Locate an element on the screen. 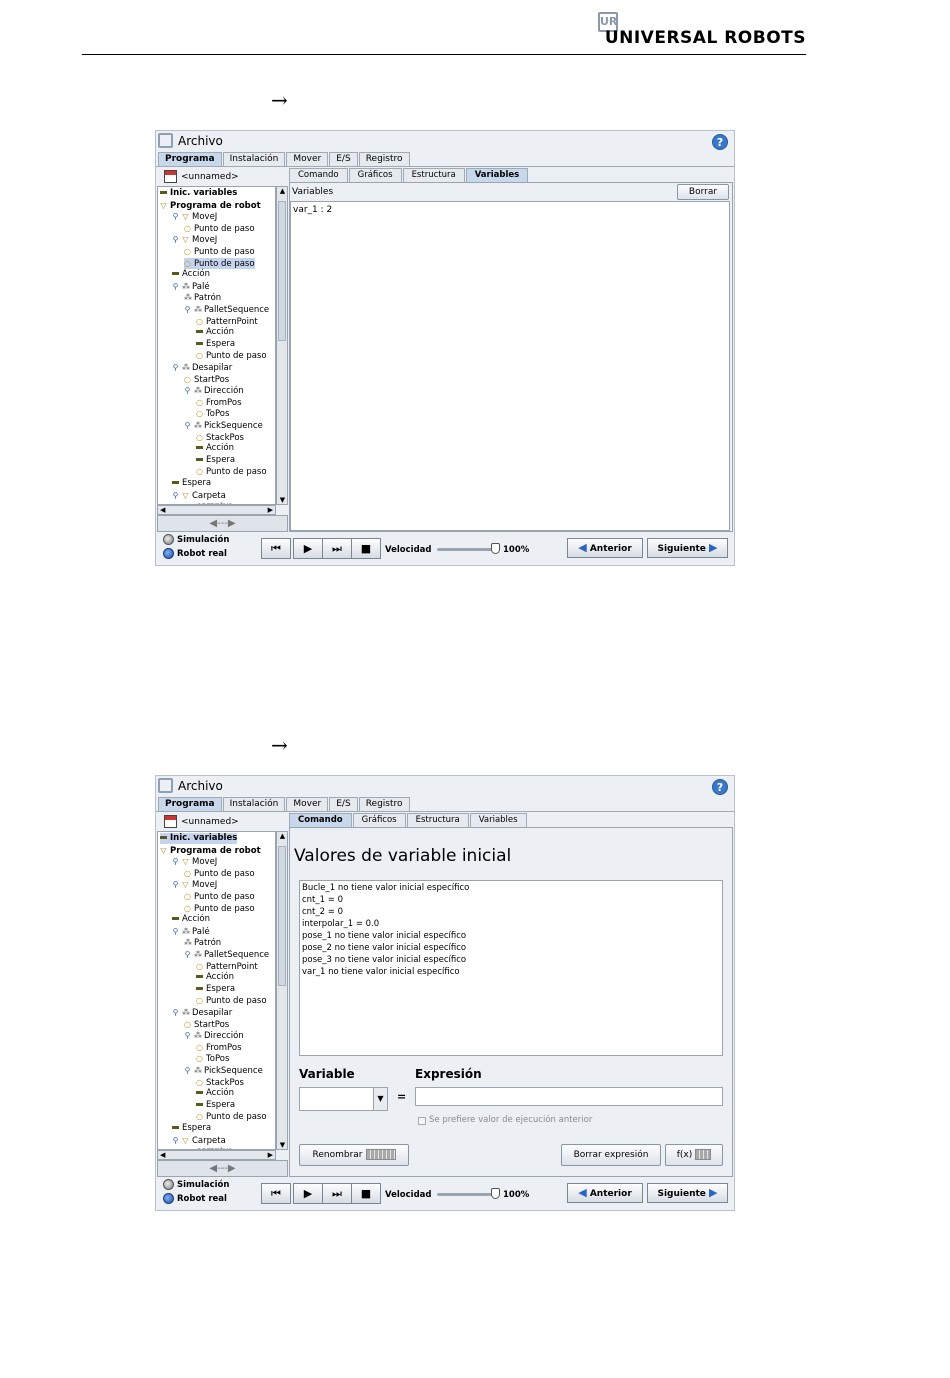 This screenshot has height=1378, width=950. function-keyboard-button: f(x) is located at coordinates (694, 1155).